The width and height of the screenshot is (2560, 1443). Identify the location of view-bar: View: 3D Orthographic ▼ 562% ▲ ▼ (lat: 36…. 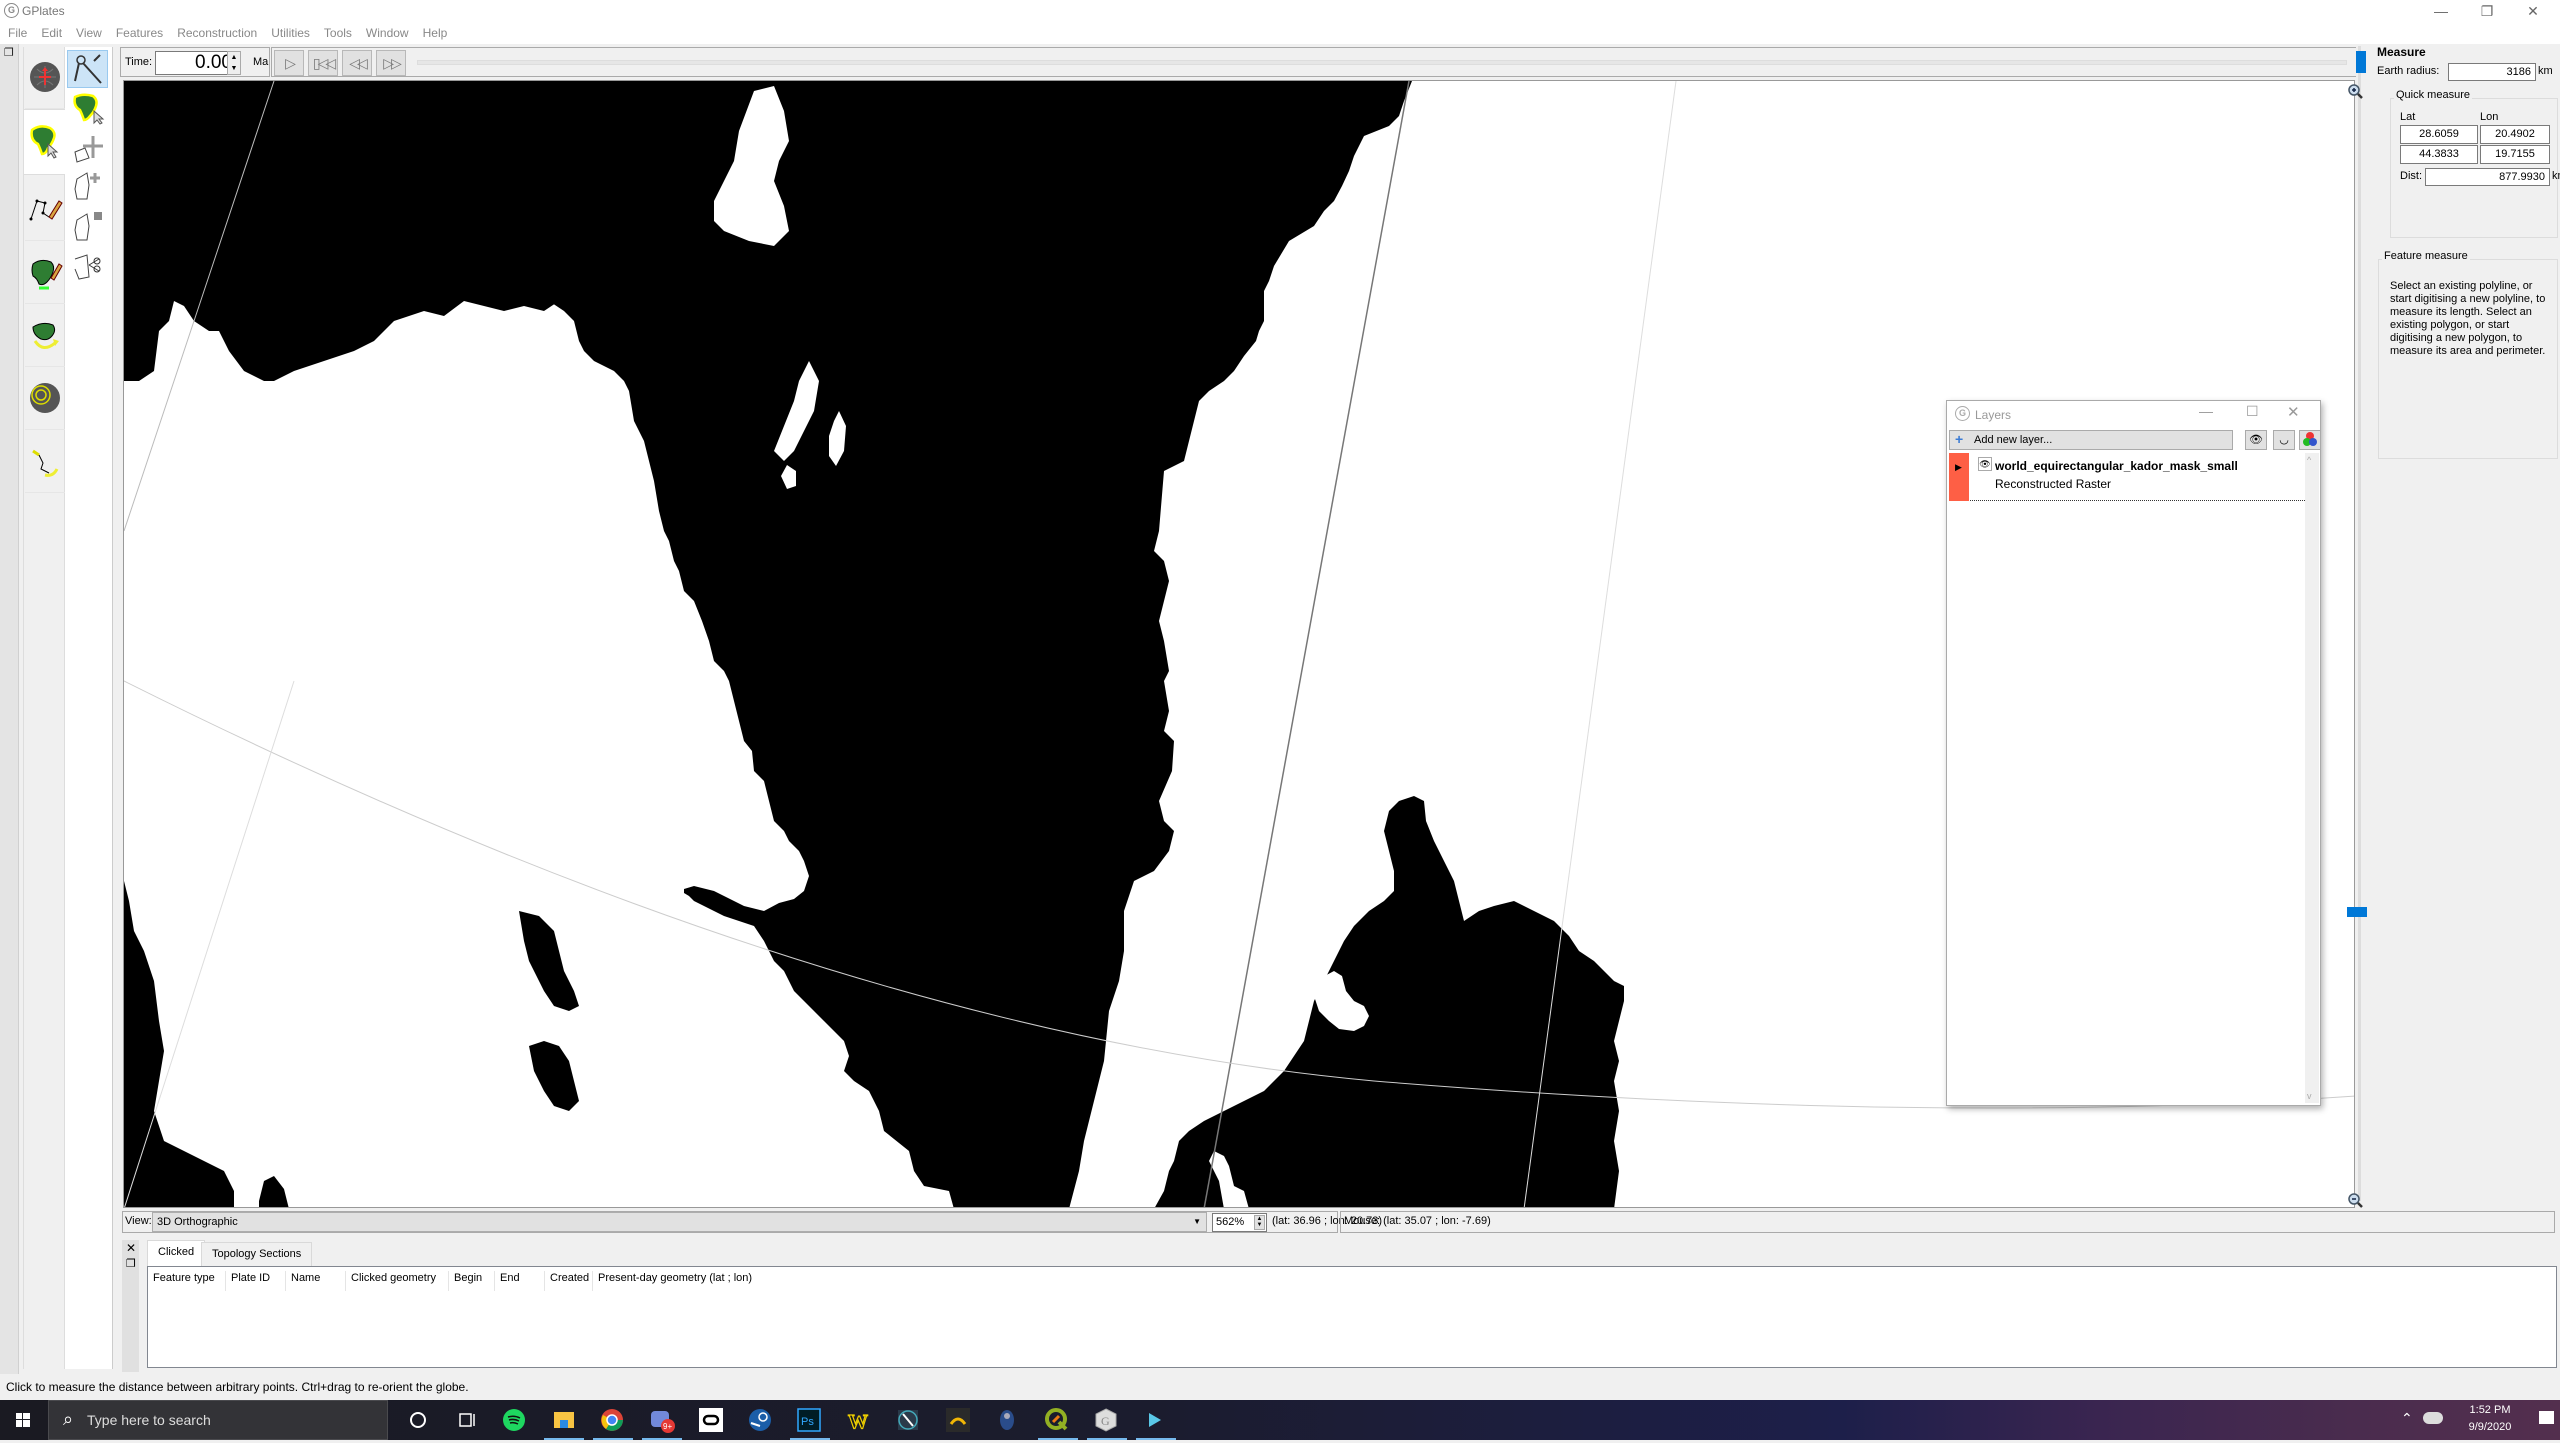
(1339, 1222).